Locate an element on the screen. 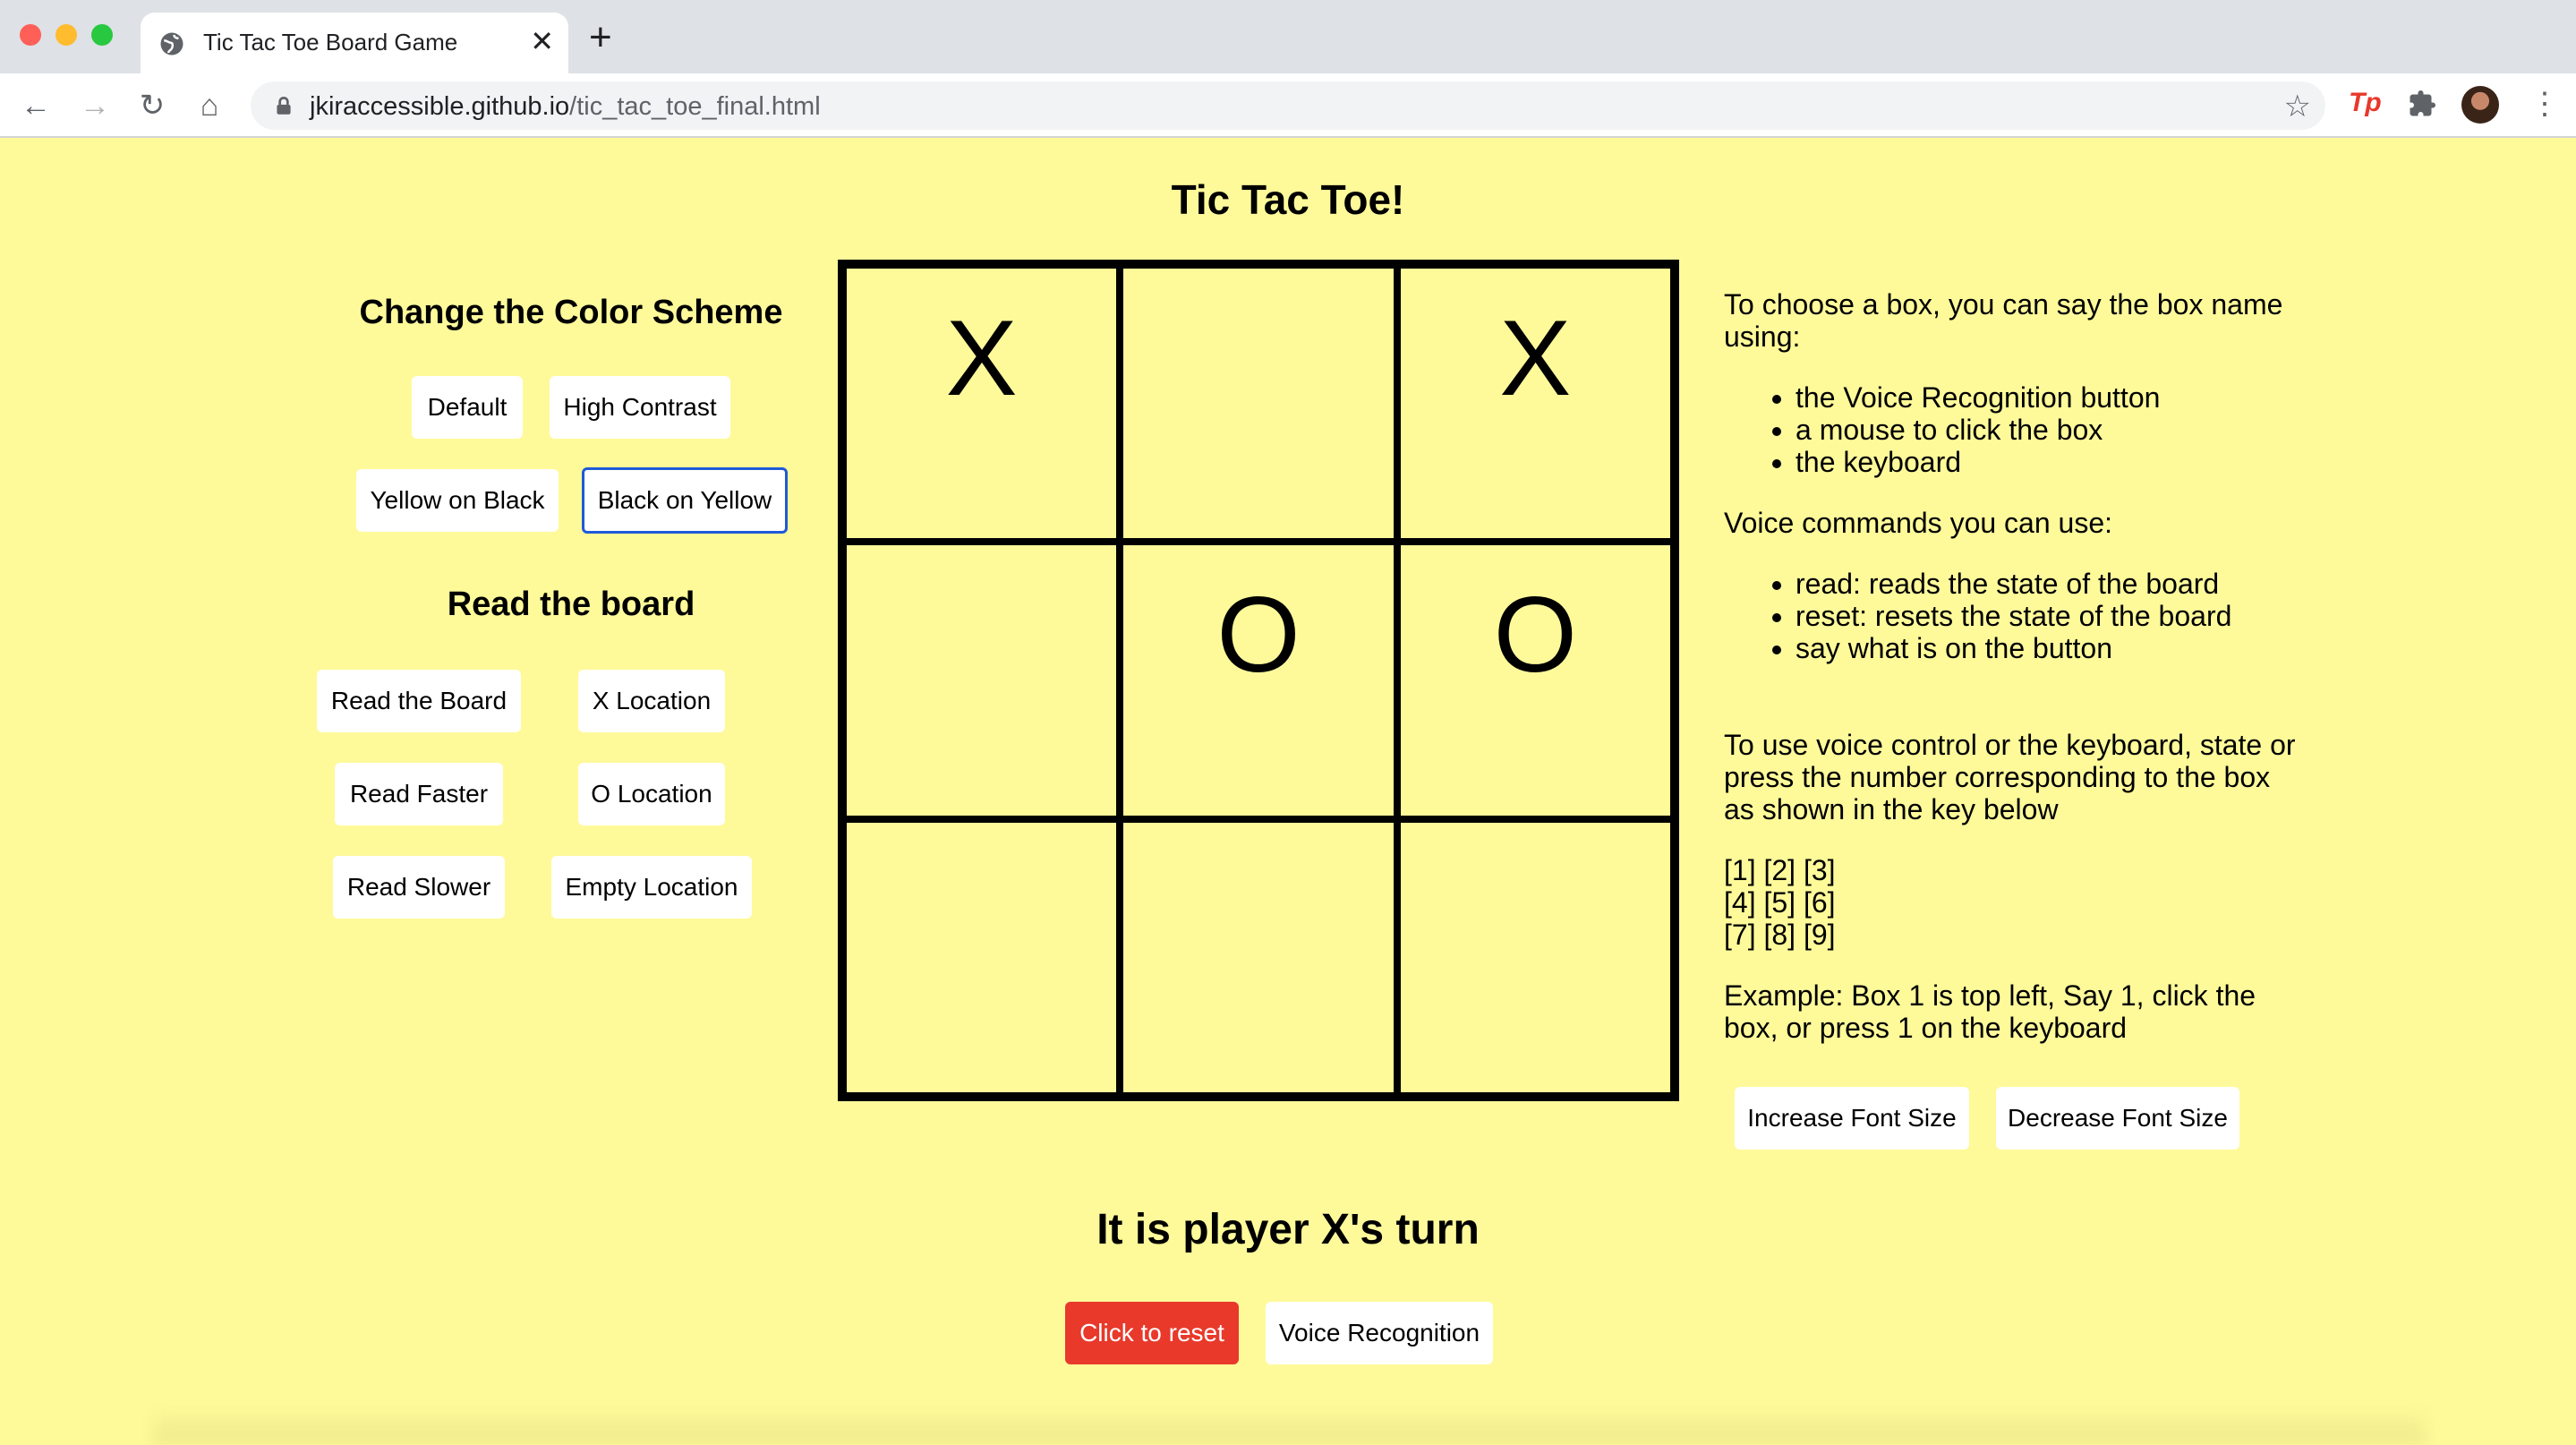 The height and width of the screenshot is (1445, 2576). browser-tab-bar: Tic Tac Toe Board Game ✕ + is located at coordinates (1288, 36).